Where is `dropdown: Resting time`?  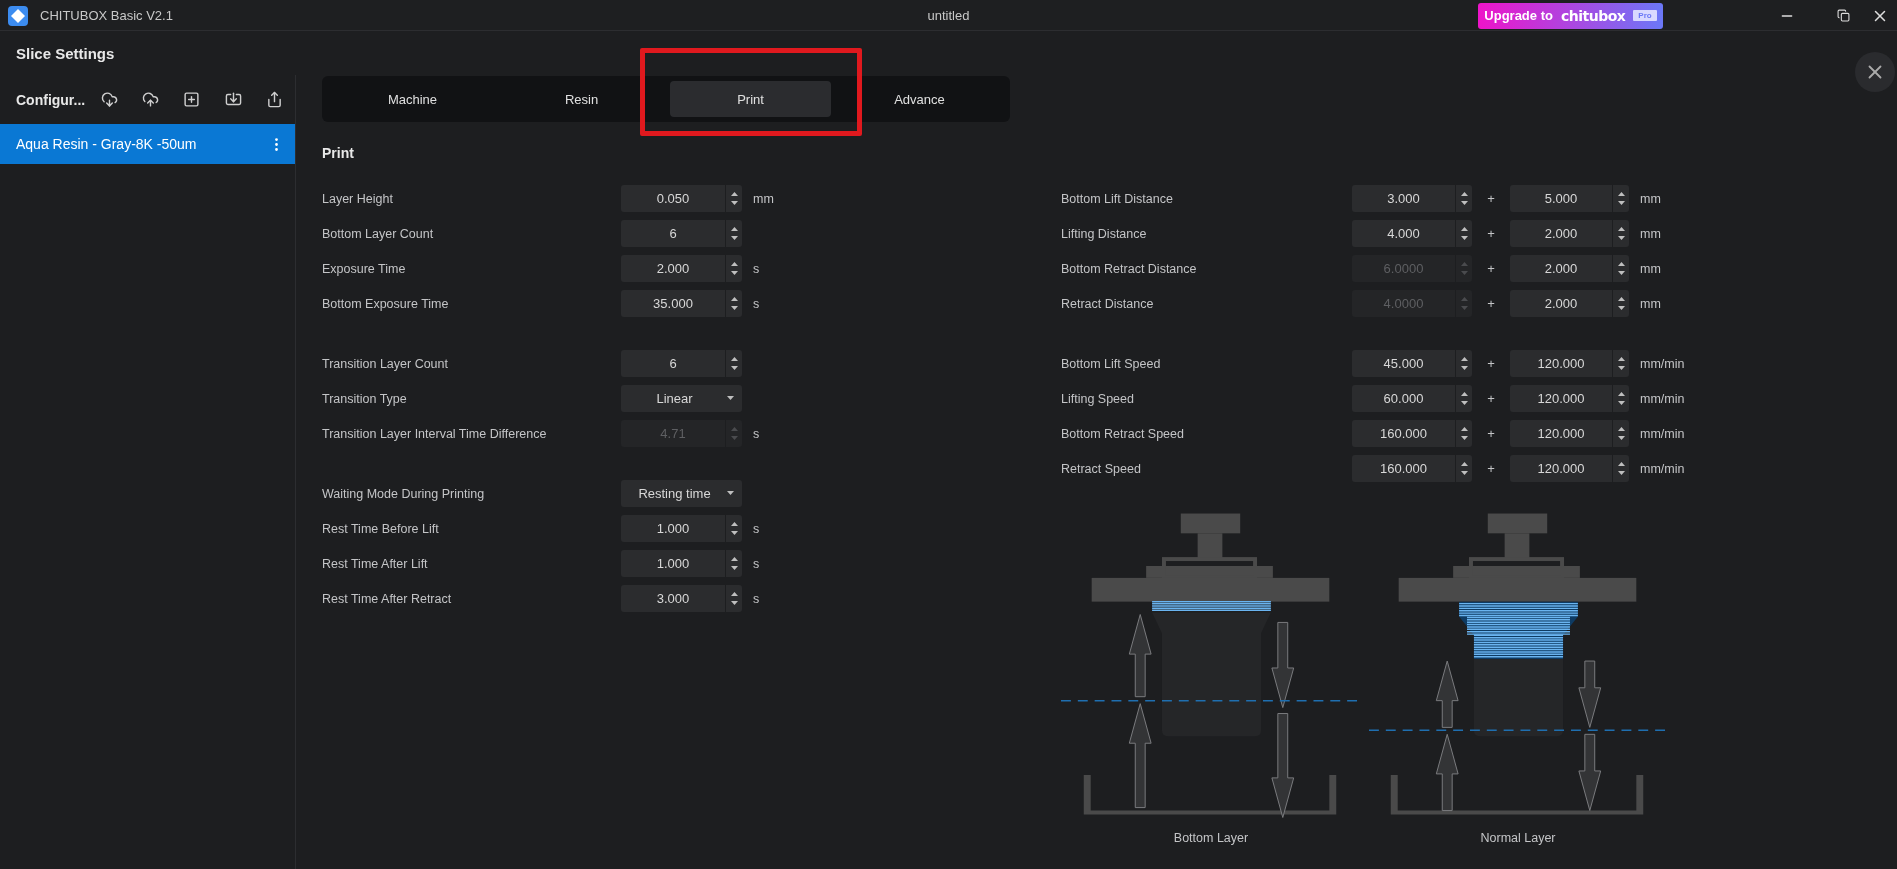
dropdown: Resting time is located at coordinates (681, 493).